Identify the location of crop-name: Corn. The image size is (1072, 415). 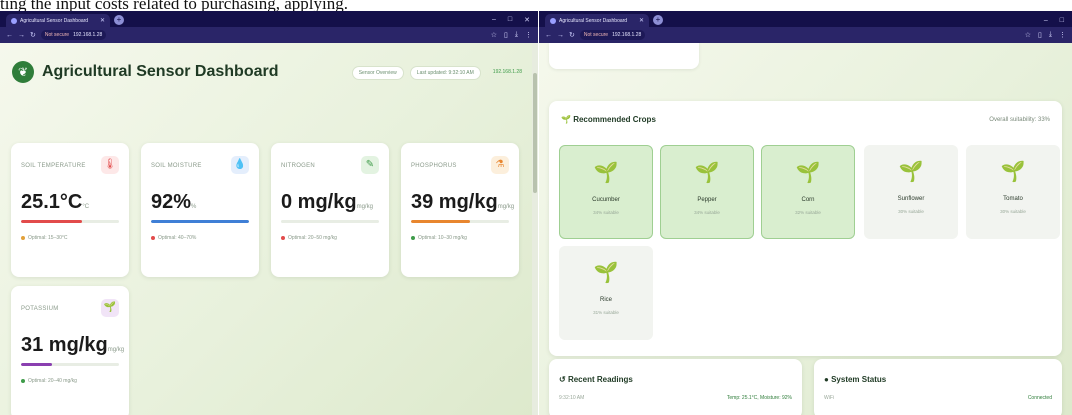
(808, 200).